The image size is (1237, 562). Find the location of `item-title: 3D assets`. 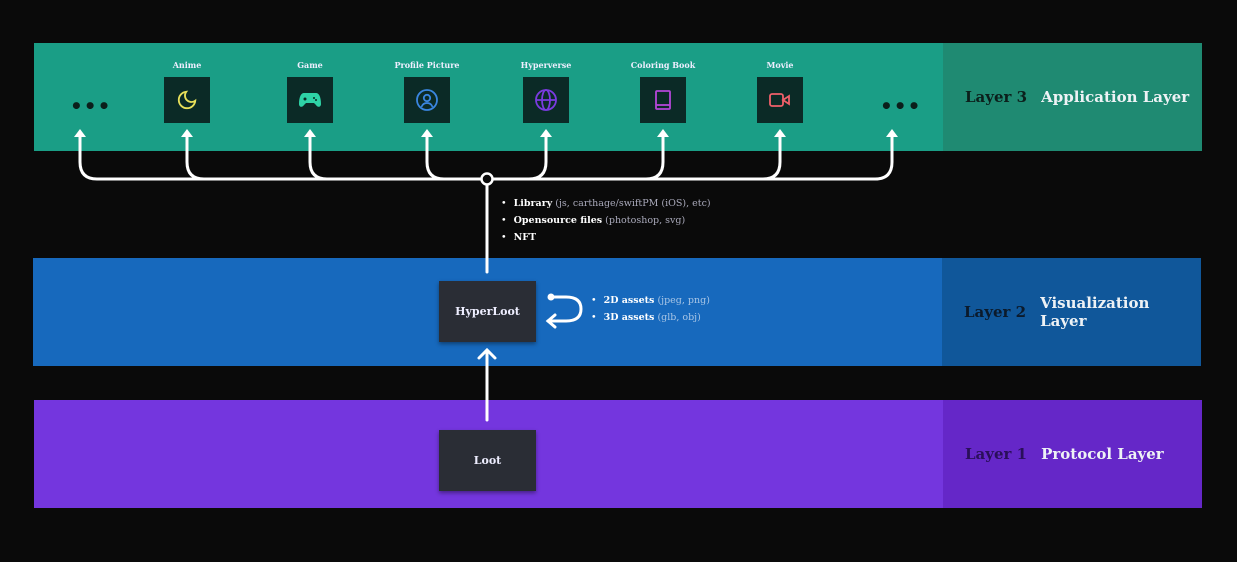

item-title: 3D assets is located at coordinates (629, 317).